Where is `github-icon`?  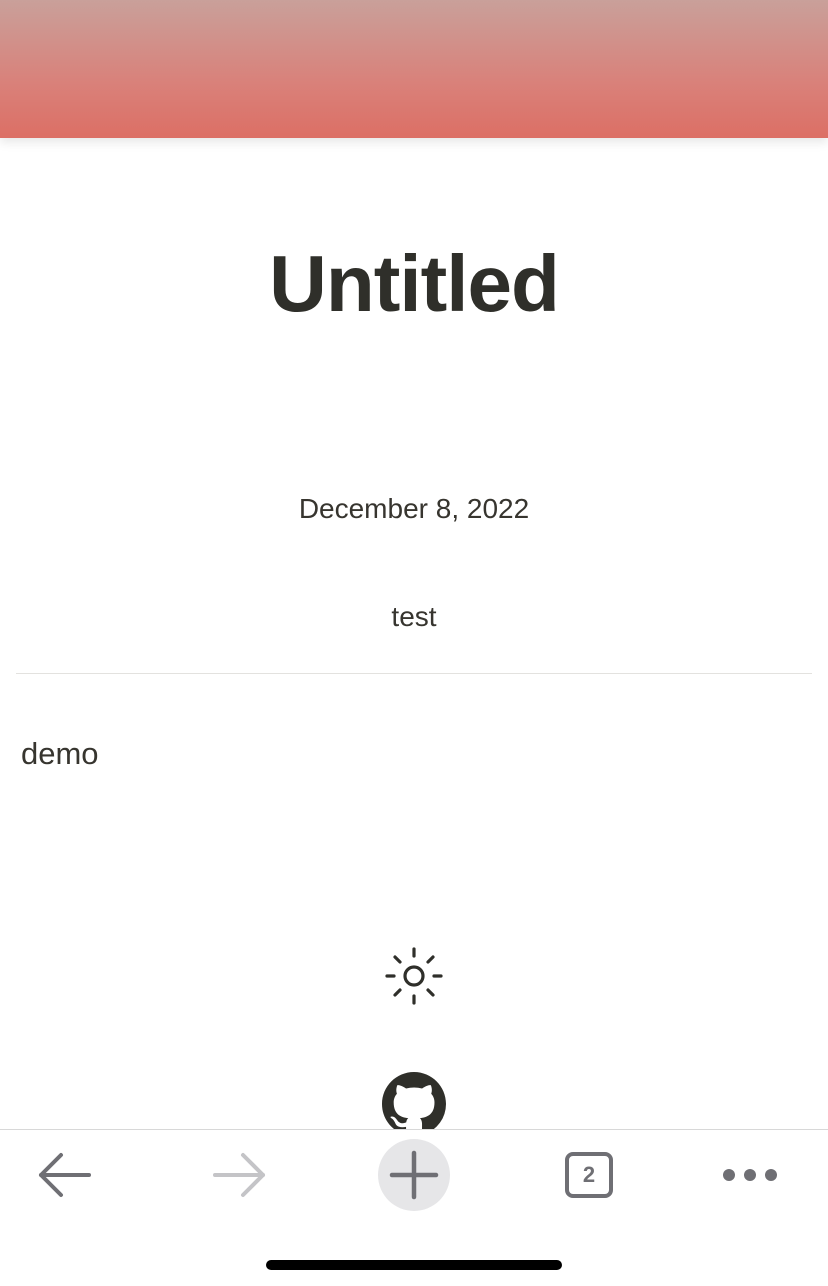 github-icon is located at coordinates (414, 1103).